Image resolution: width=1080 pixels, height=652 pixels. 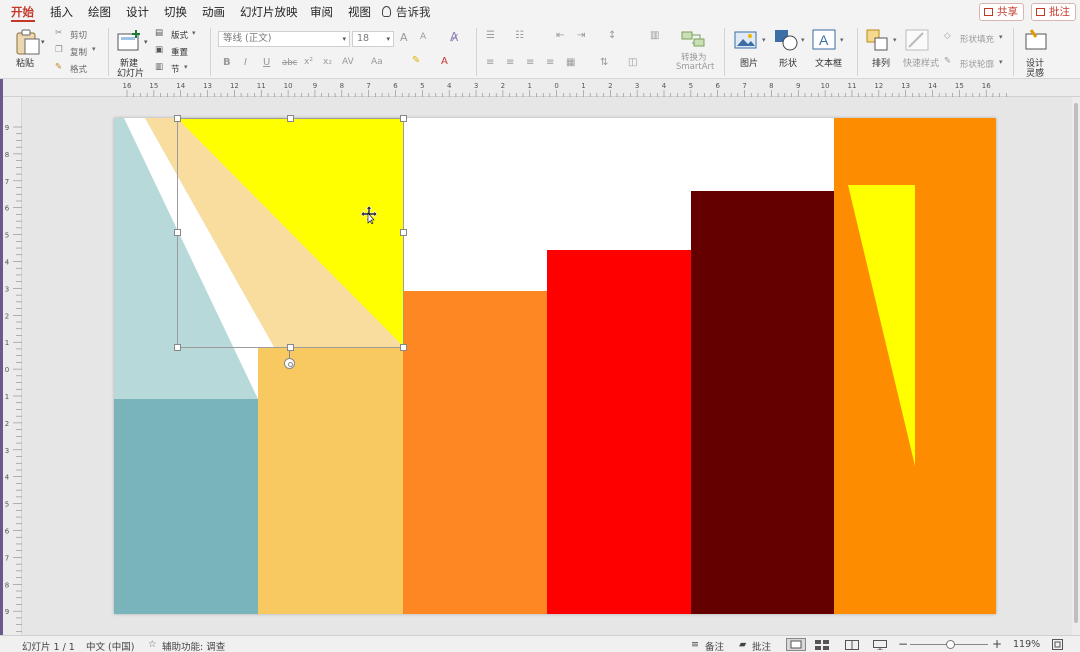 I want to click on paste-icon, so click(x=28, y=42).